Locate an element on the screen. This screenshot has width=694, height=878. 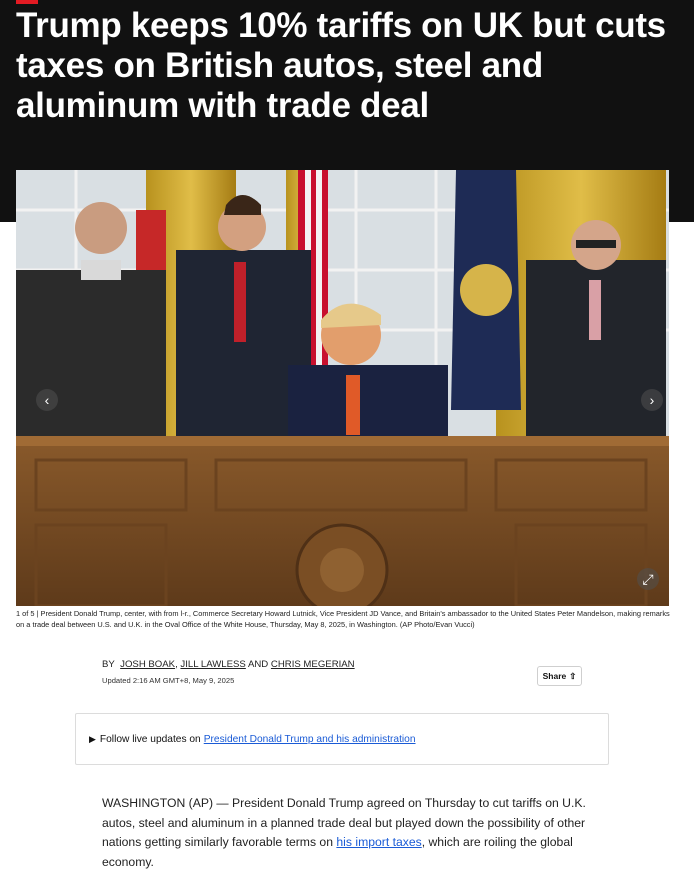
updated-timestamp: Updated 2:16 AM GMT+8, May 9, 2025 is located at coordinates (168, 680).